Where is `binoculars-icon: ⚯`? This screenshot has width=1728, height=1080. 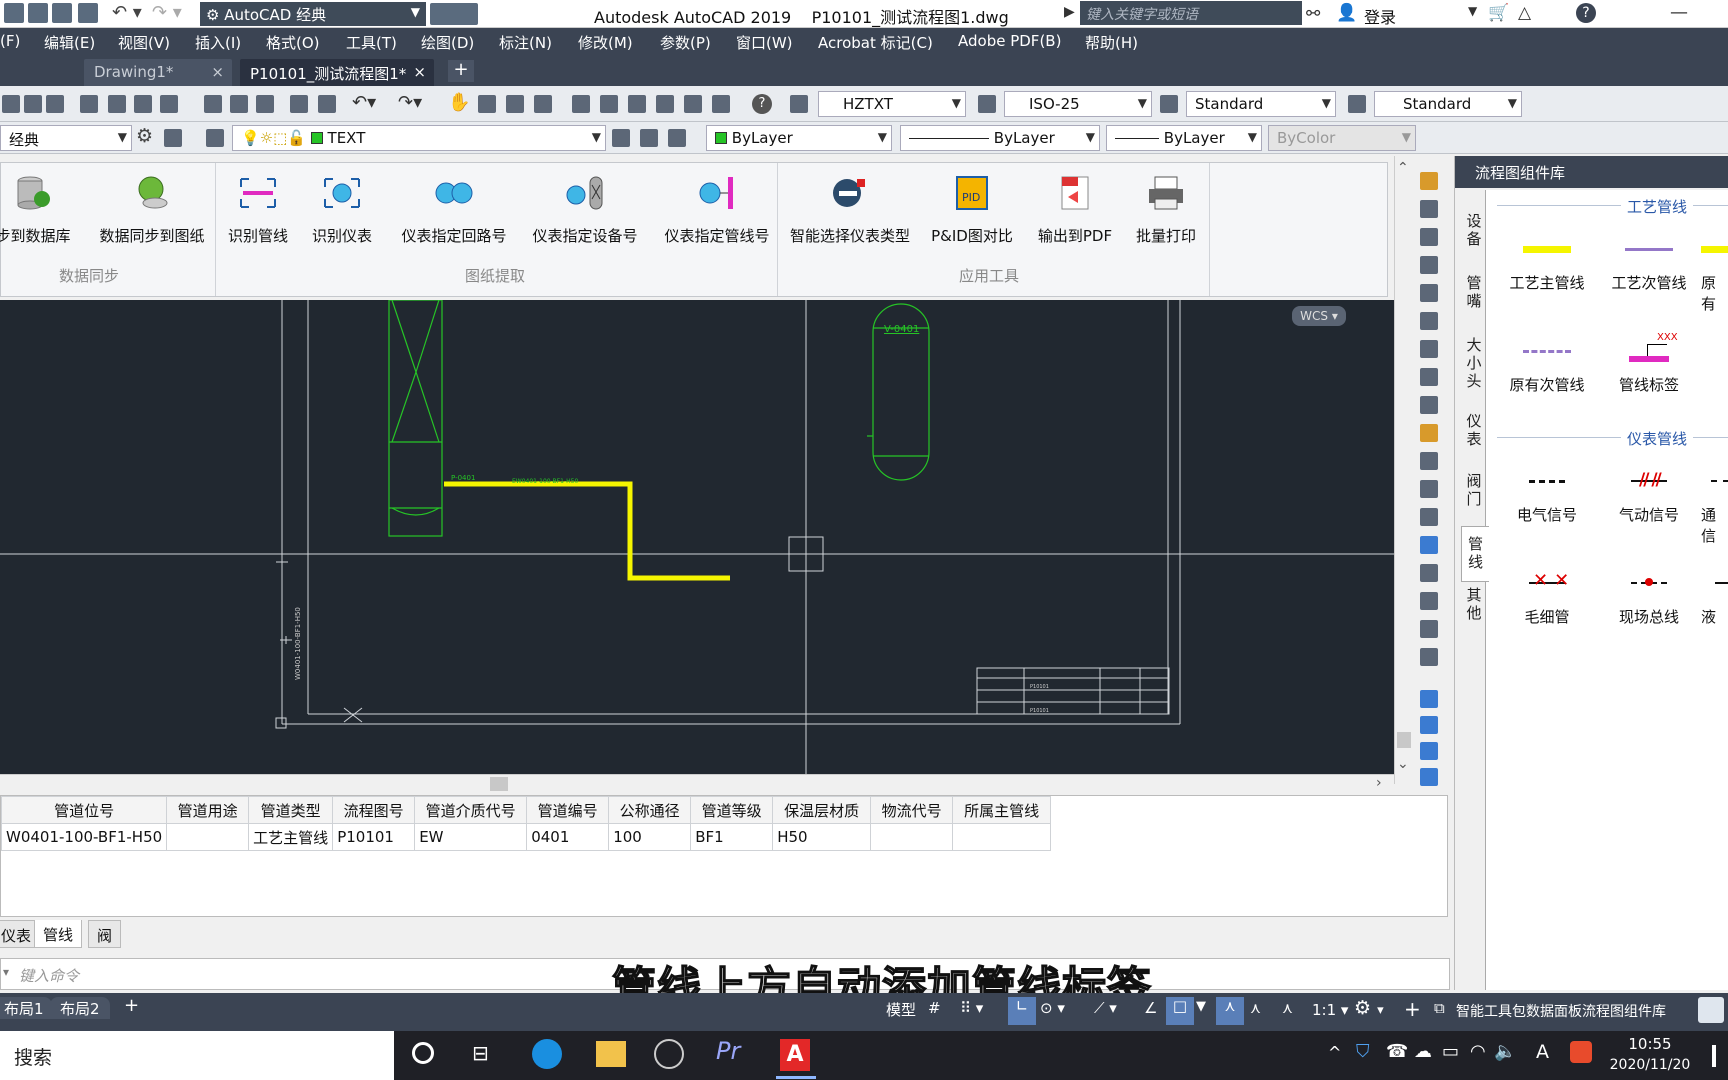
binoculars-icon: ⚯ is located at coordinates (1313, 14).